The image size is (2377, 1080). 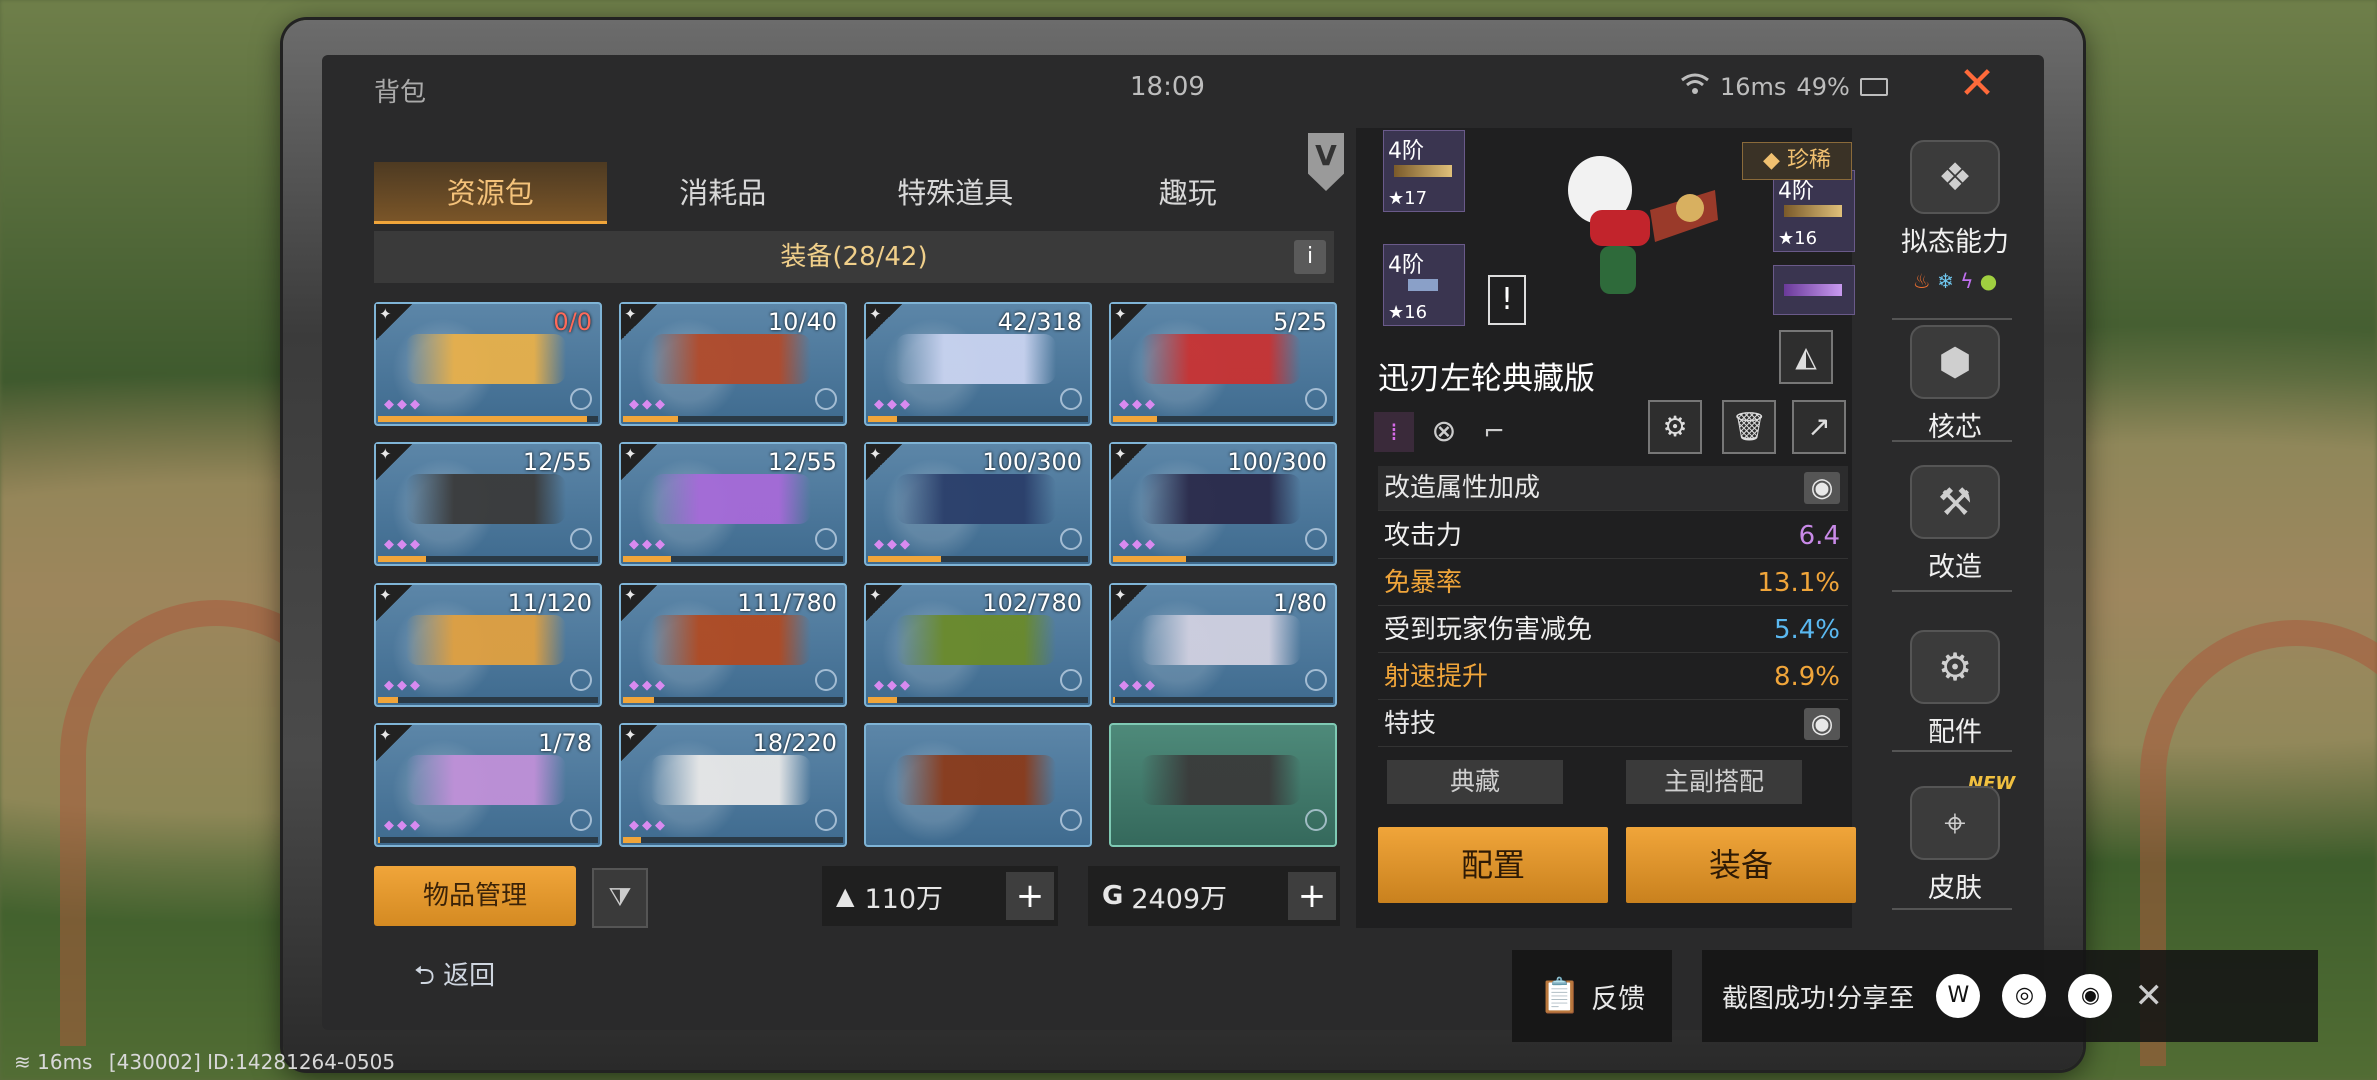 What do you see at coordinates (1507, 300) in the screenshot?
I see `warning-icon: !` at bounding box center [1507, 300].